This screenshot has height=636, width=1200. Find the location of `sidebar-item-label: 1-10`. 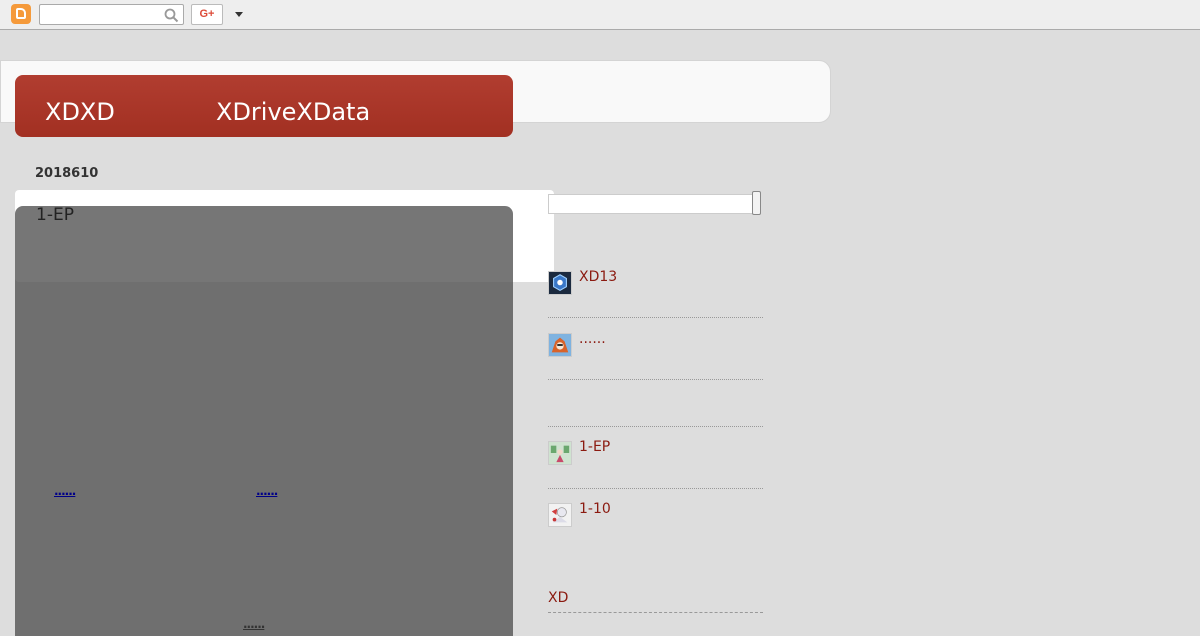

sidebar-item-label: 1-10 is located at coordinates (595, 509).